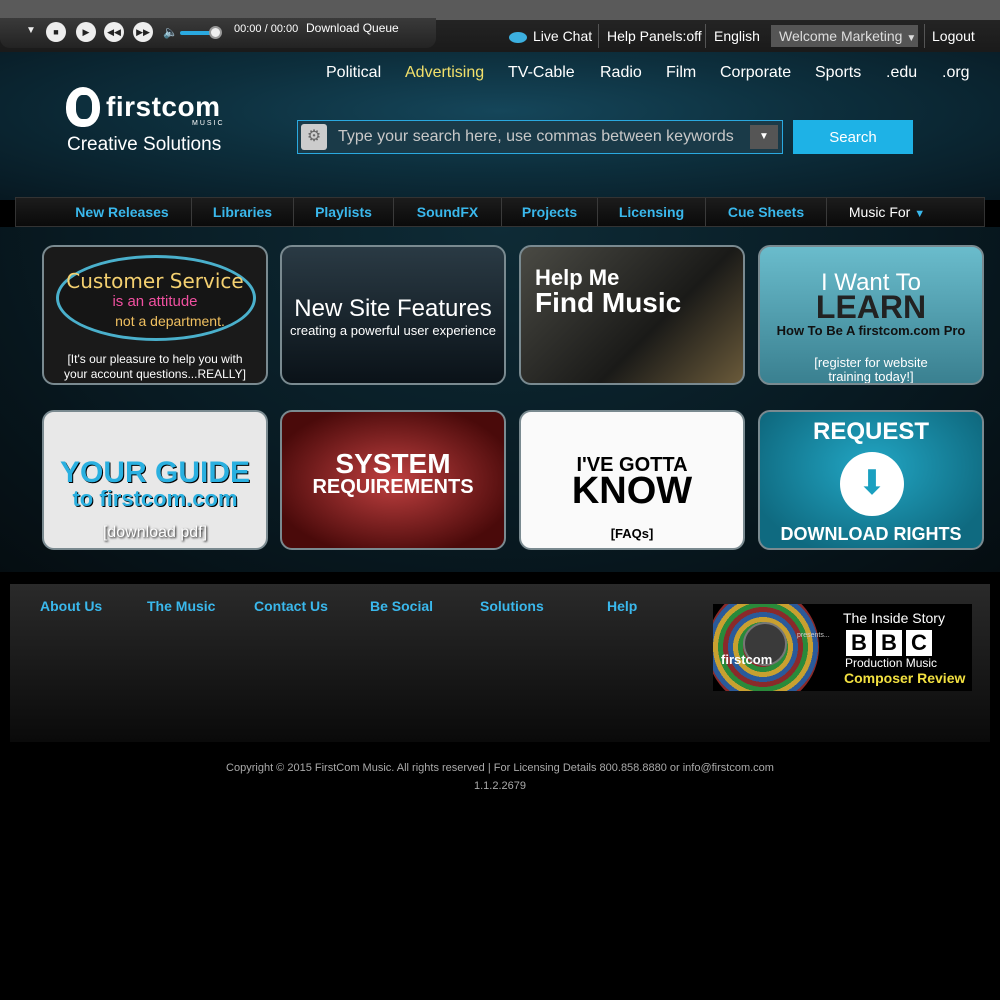 This screenshot has height=1000, width=1000. I want to click on account-menu: Welcome Marketing ▼, so click(844, 36).